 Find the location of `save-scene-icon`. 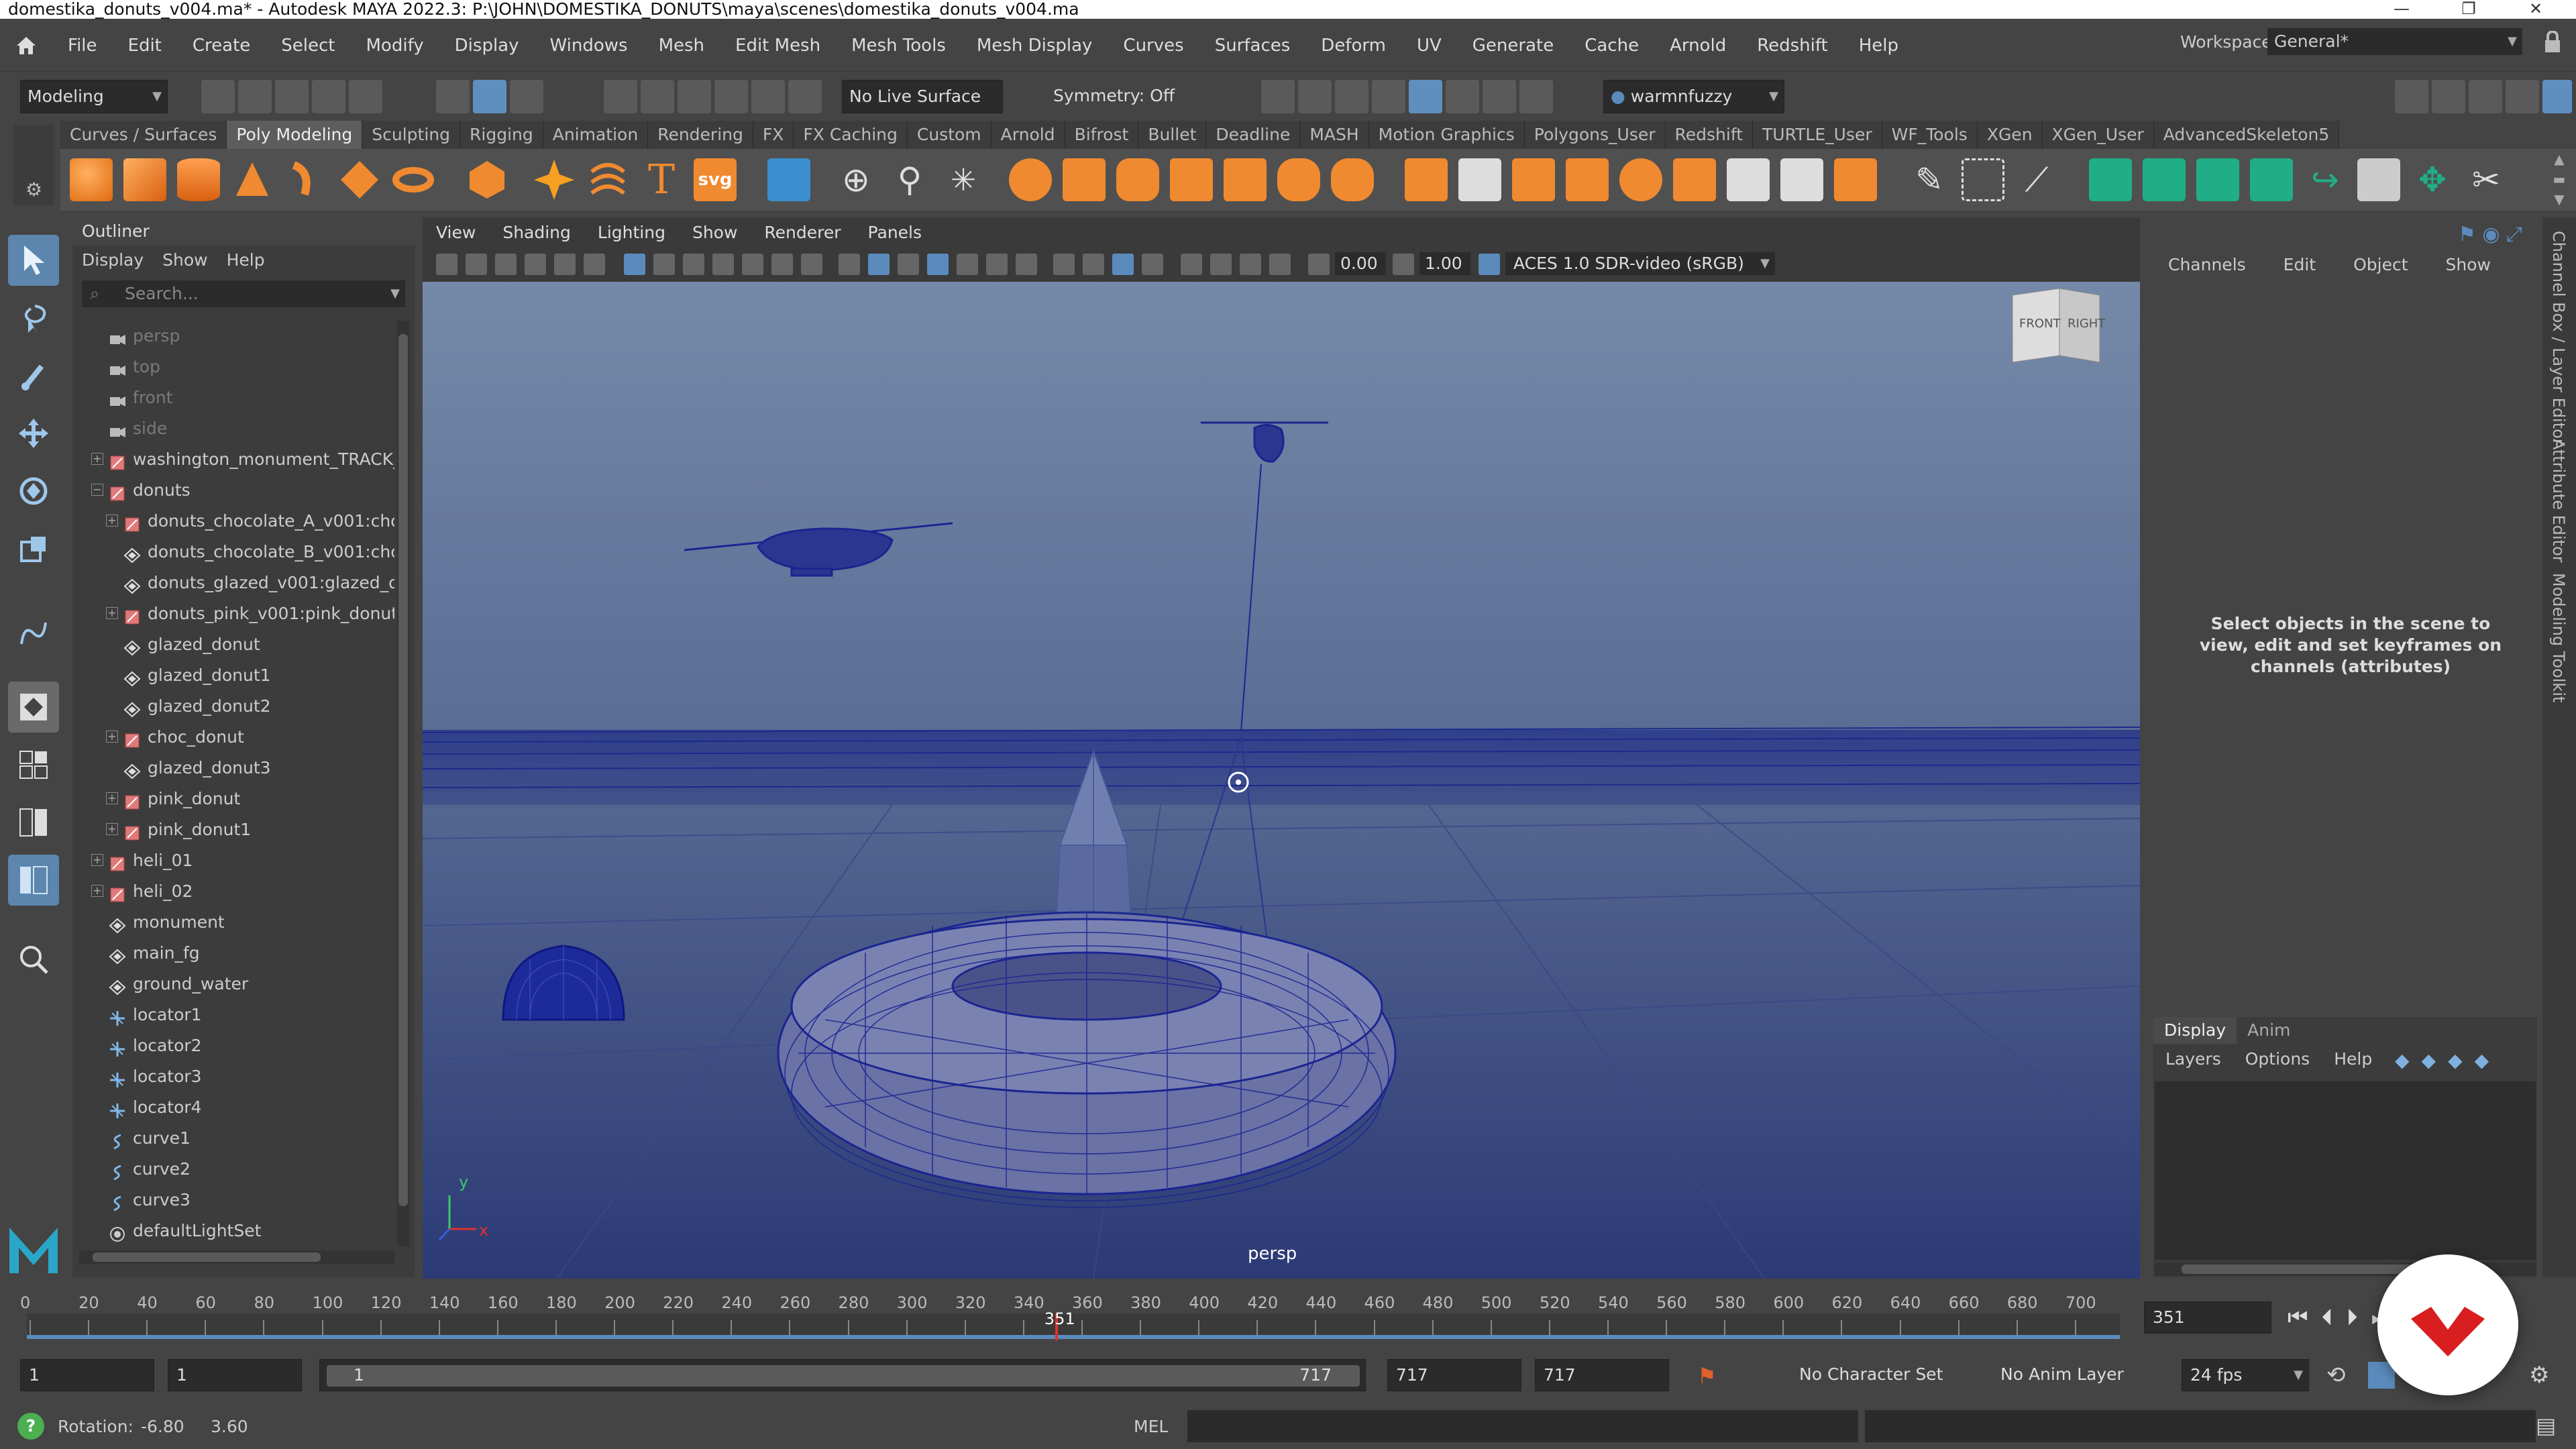

save-scene-icon is located at coordinates (292, 96).